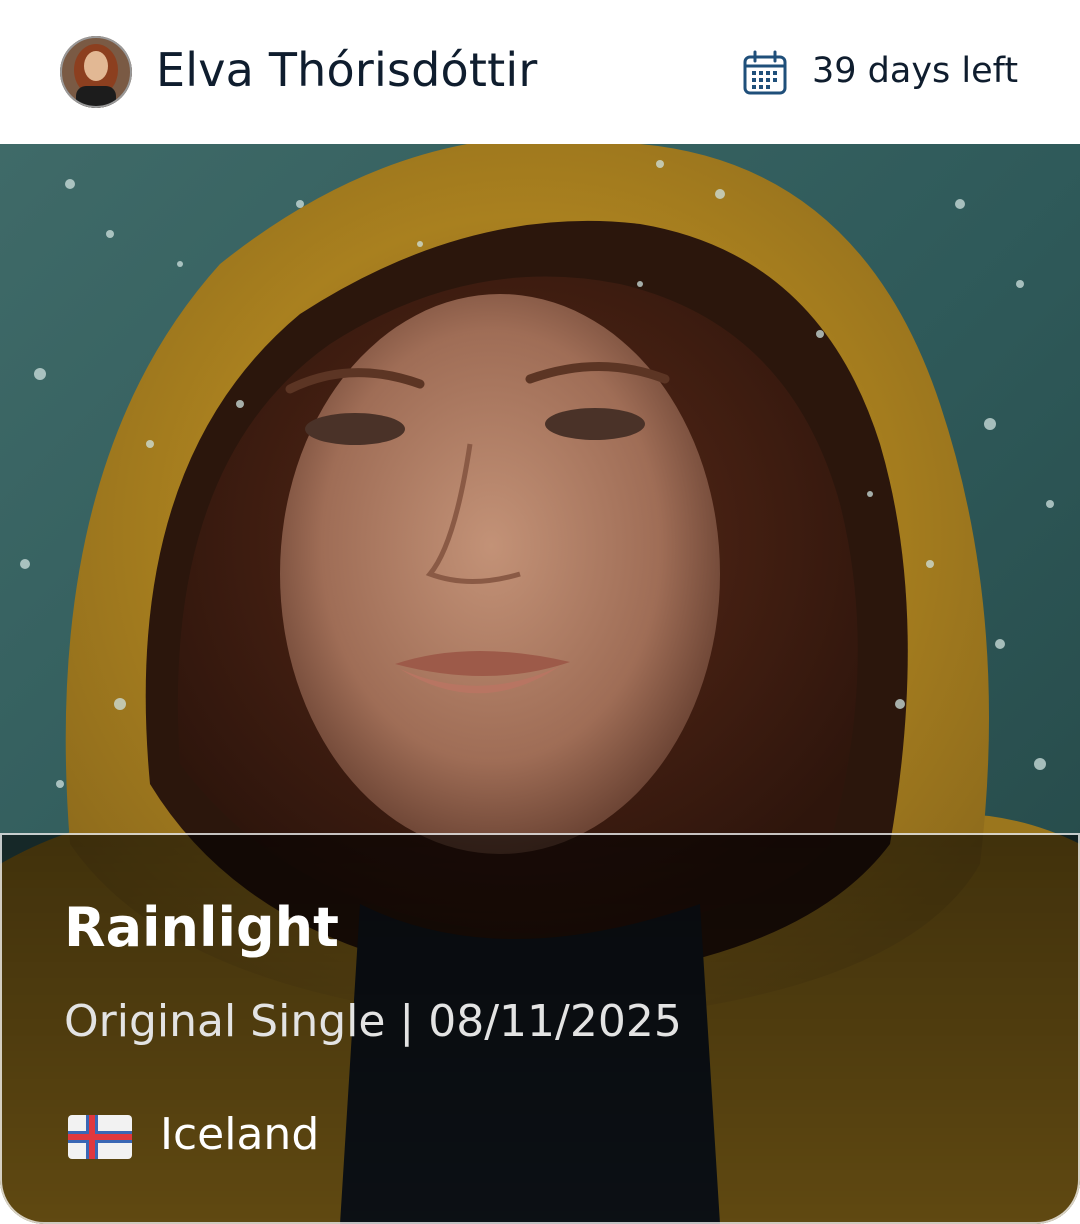 The width and height of the screenshot is (1080, 1224). Describe the element at coordinates (240, 1134) in the screenshot. I see `release-country: Iceland` at that location.